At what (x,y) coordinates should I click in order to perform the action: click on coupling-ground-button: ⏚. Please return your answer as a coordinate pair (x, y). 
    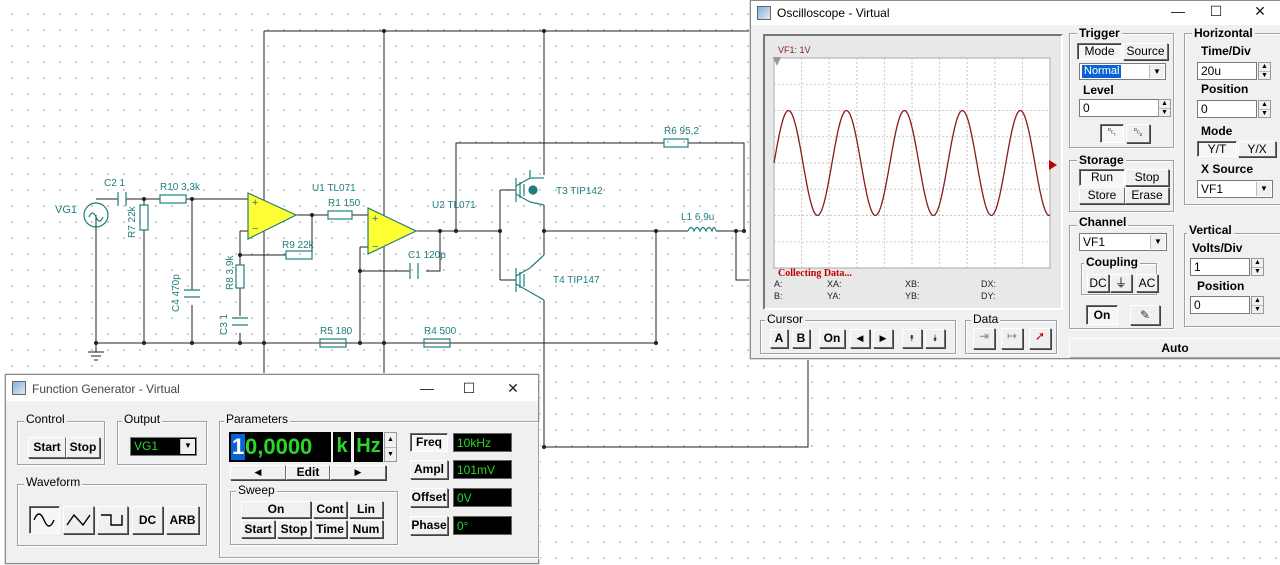
    Looking at the image, I should click on (1121, 283).